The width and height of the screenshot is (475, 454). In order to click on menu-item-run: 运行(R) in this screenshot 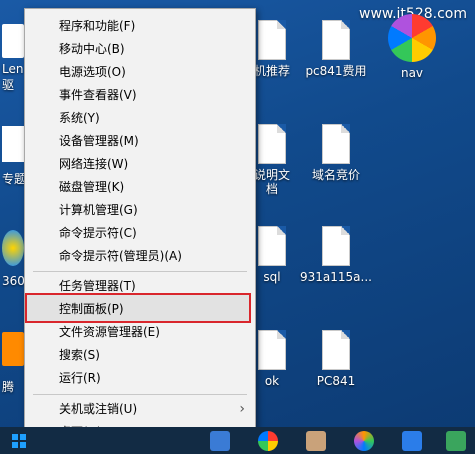, I will do `click(140, 378)`.